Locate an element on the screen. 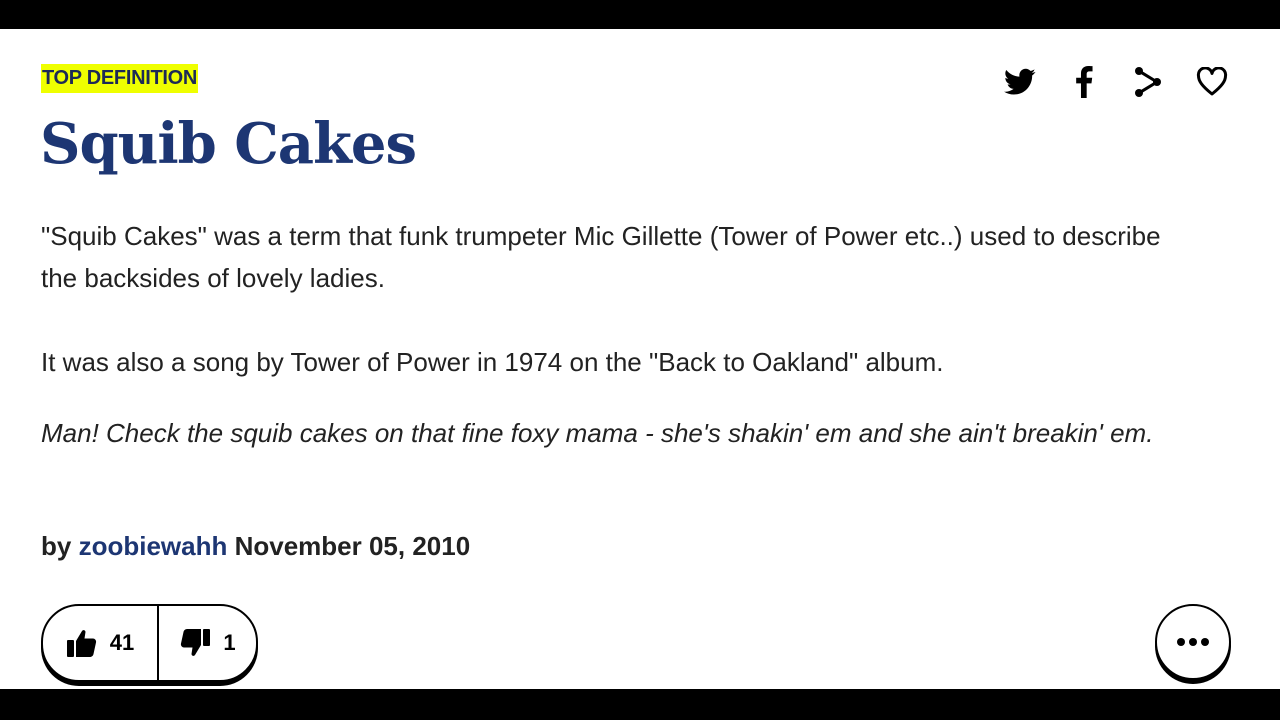  twitter-icon is located at coordinates (1020, 81).